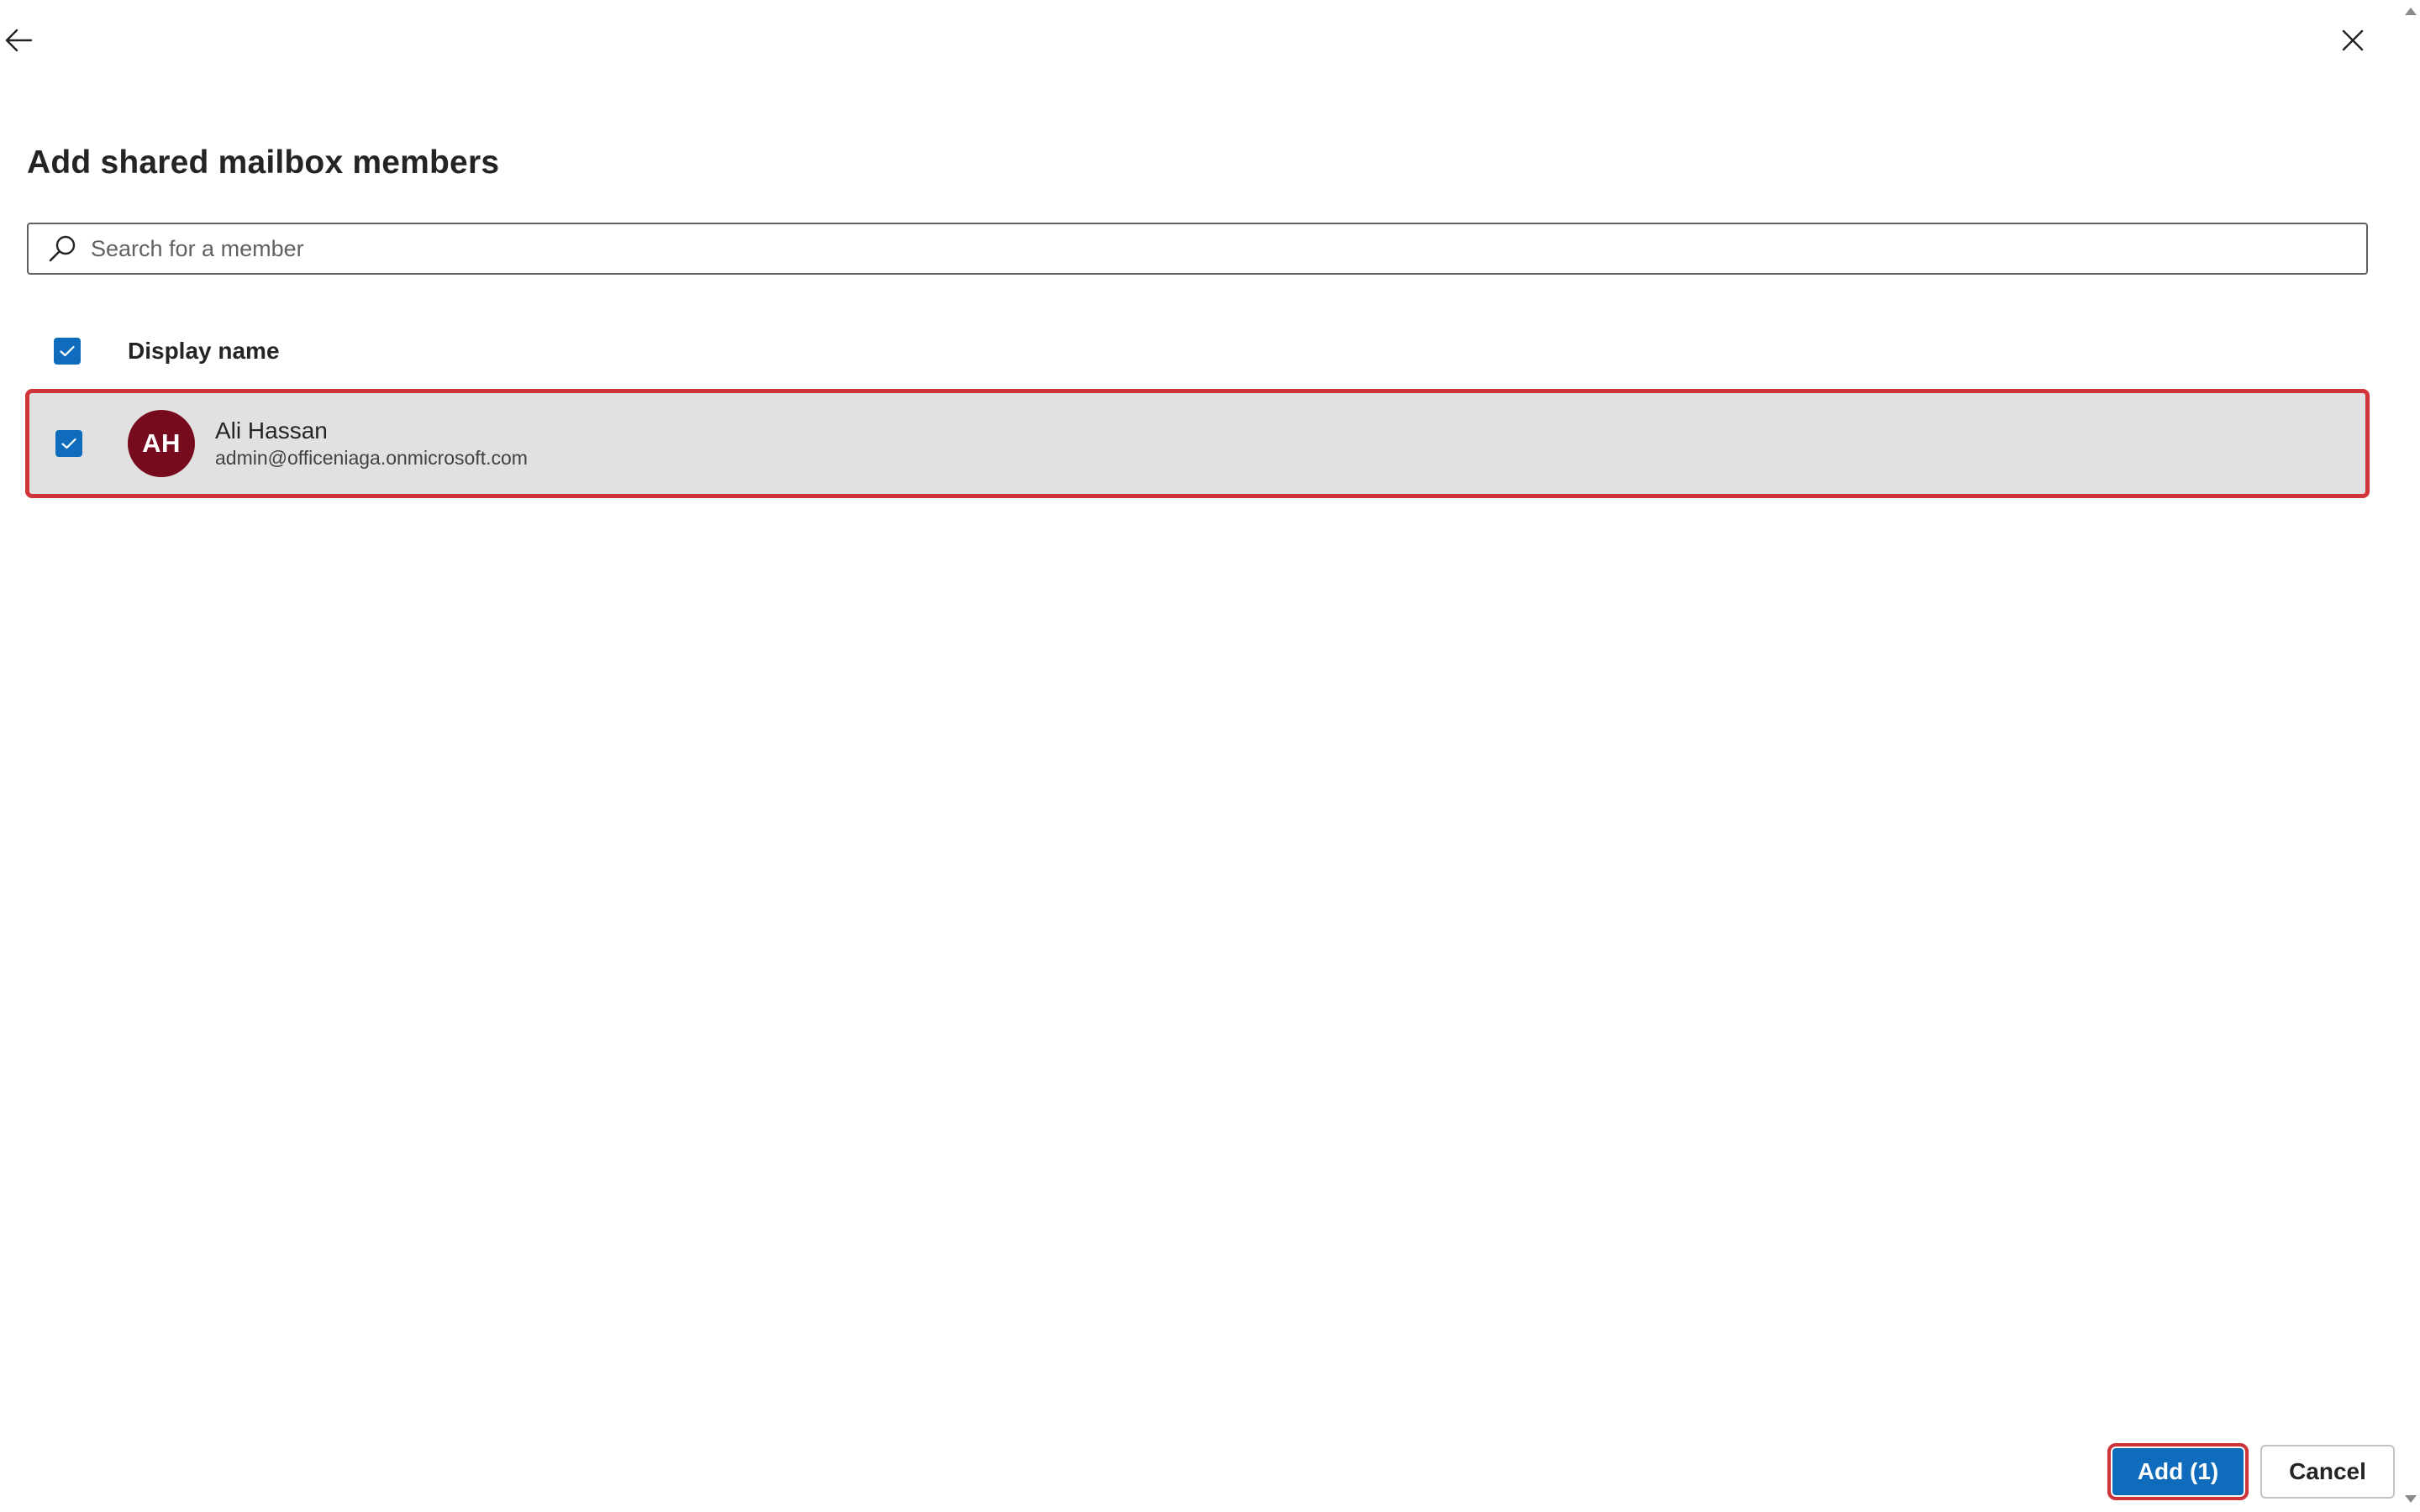 The image size is (2420, 1512). Describe the element at coordinates (263, 162) in the screenshot. I see `page-title: Add shared mailbox members` at that location.